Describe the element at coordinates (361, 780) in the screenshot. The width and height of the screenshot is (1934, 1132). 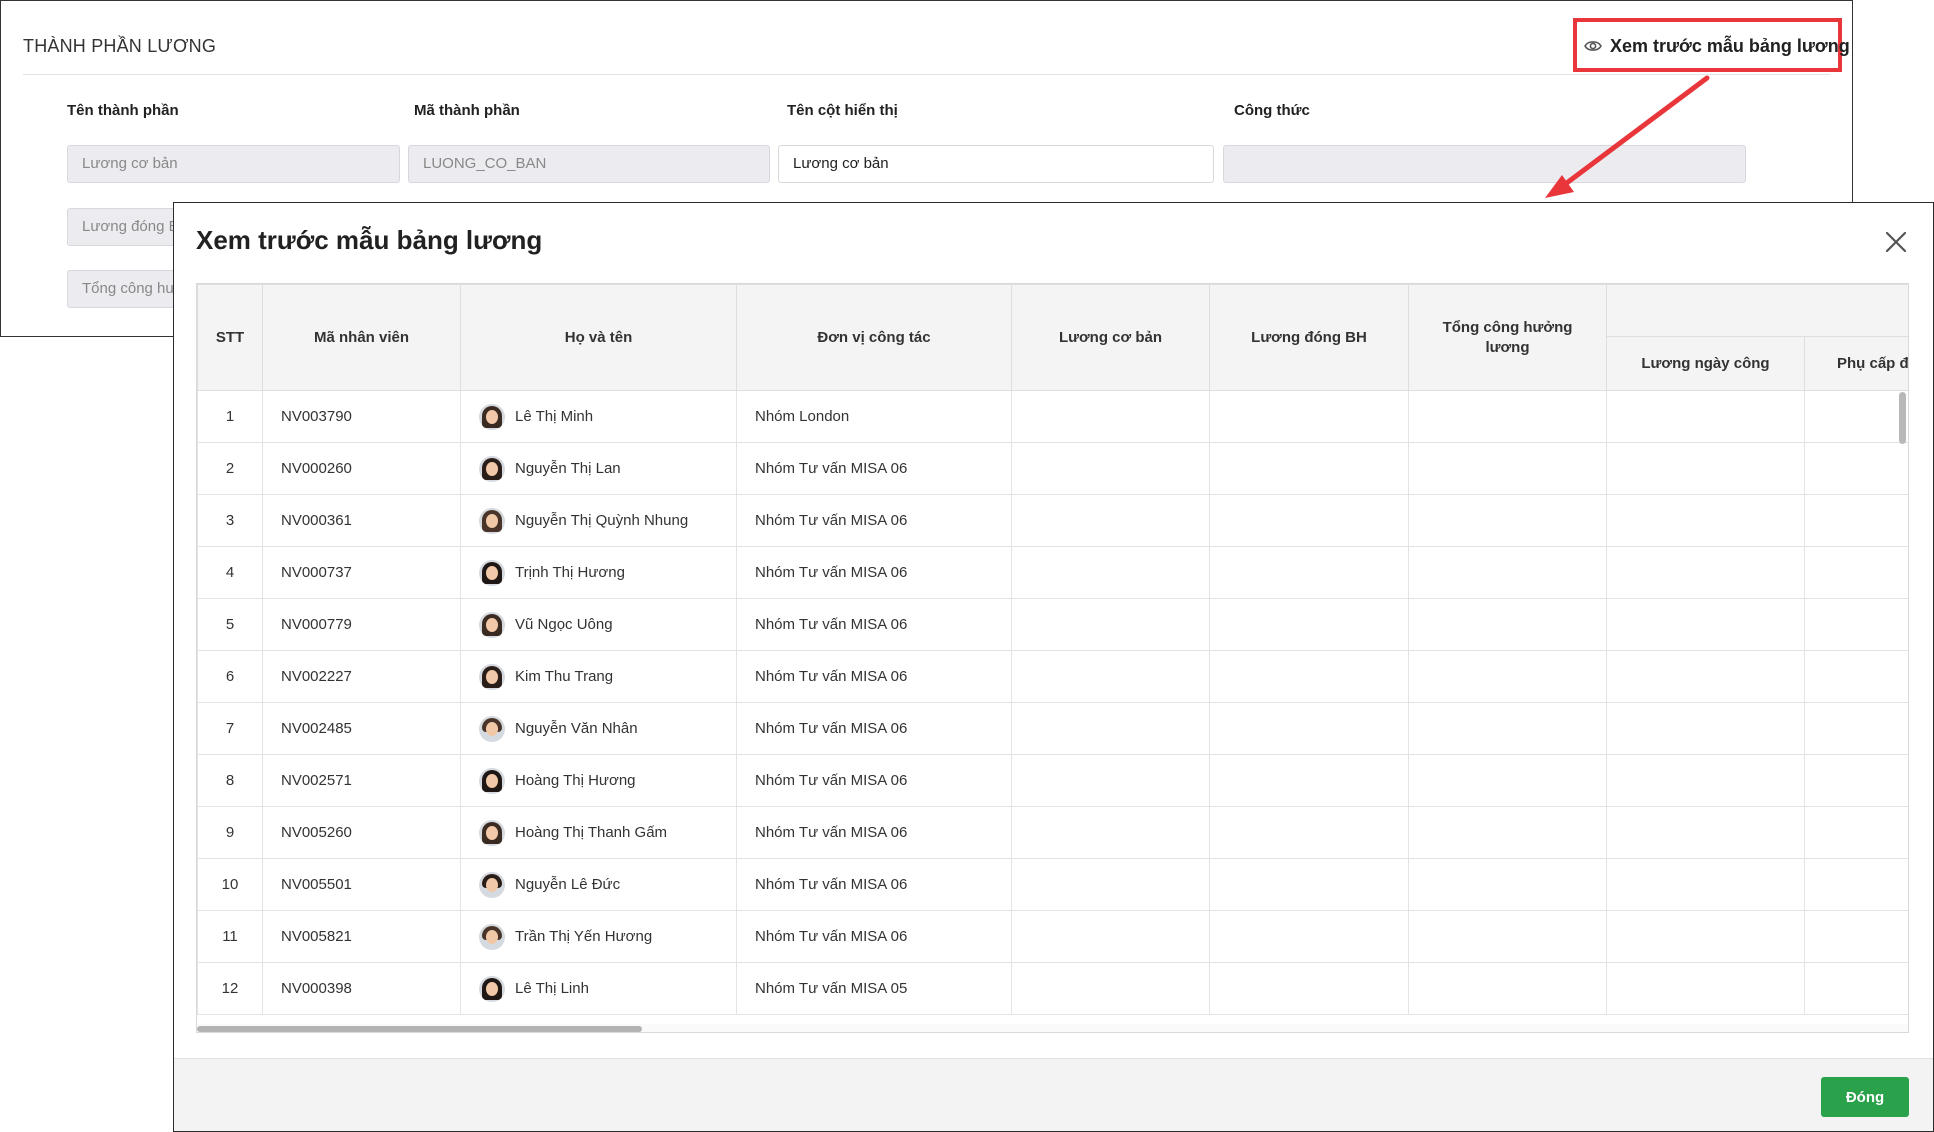
I see `cell-employee-code: NV002571` at that location.